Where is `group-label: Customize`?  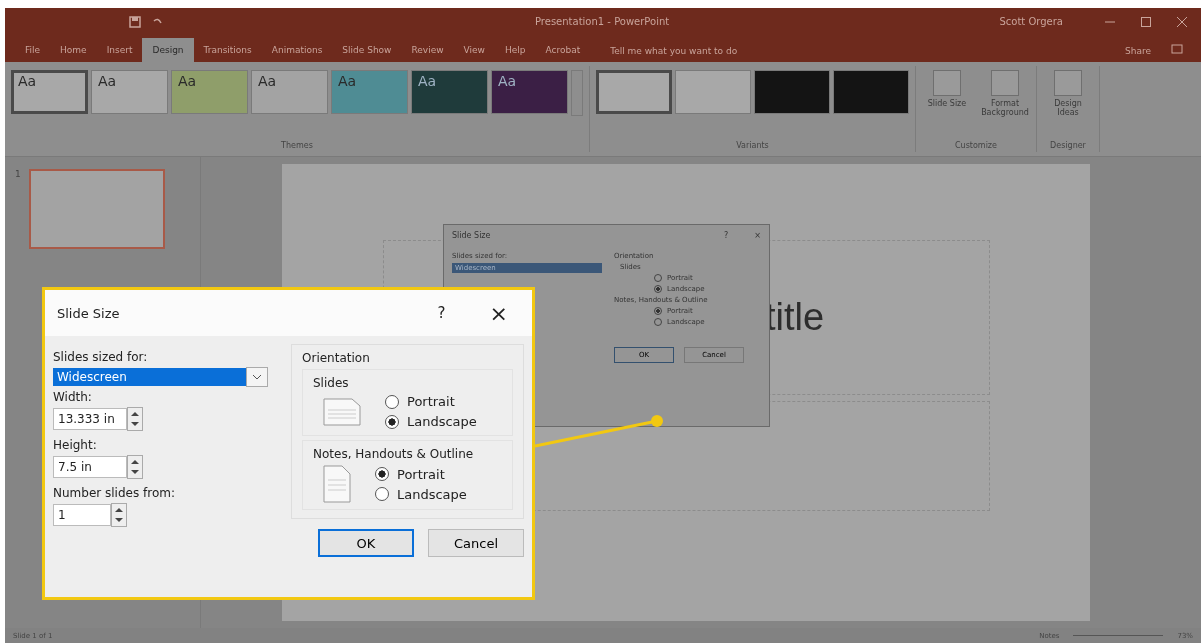
group-label: Customize is located at coordinates (976, 146).